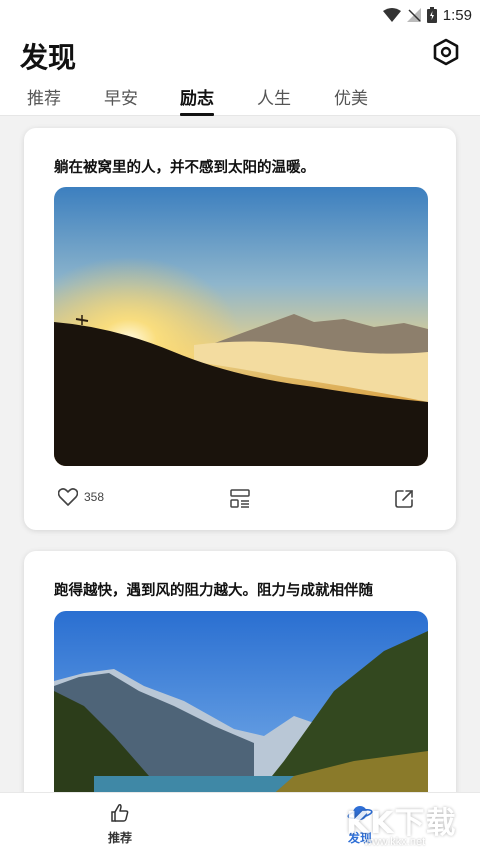  I want to click on tab-recommend: 推荐, so click(44, 100).